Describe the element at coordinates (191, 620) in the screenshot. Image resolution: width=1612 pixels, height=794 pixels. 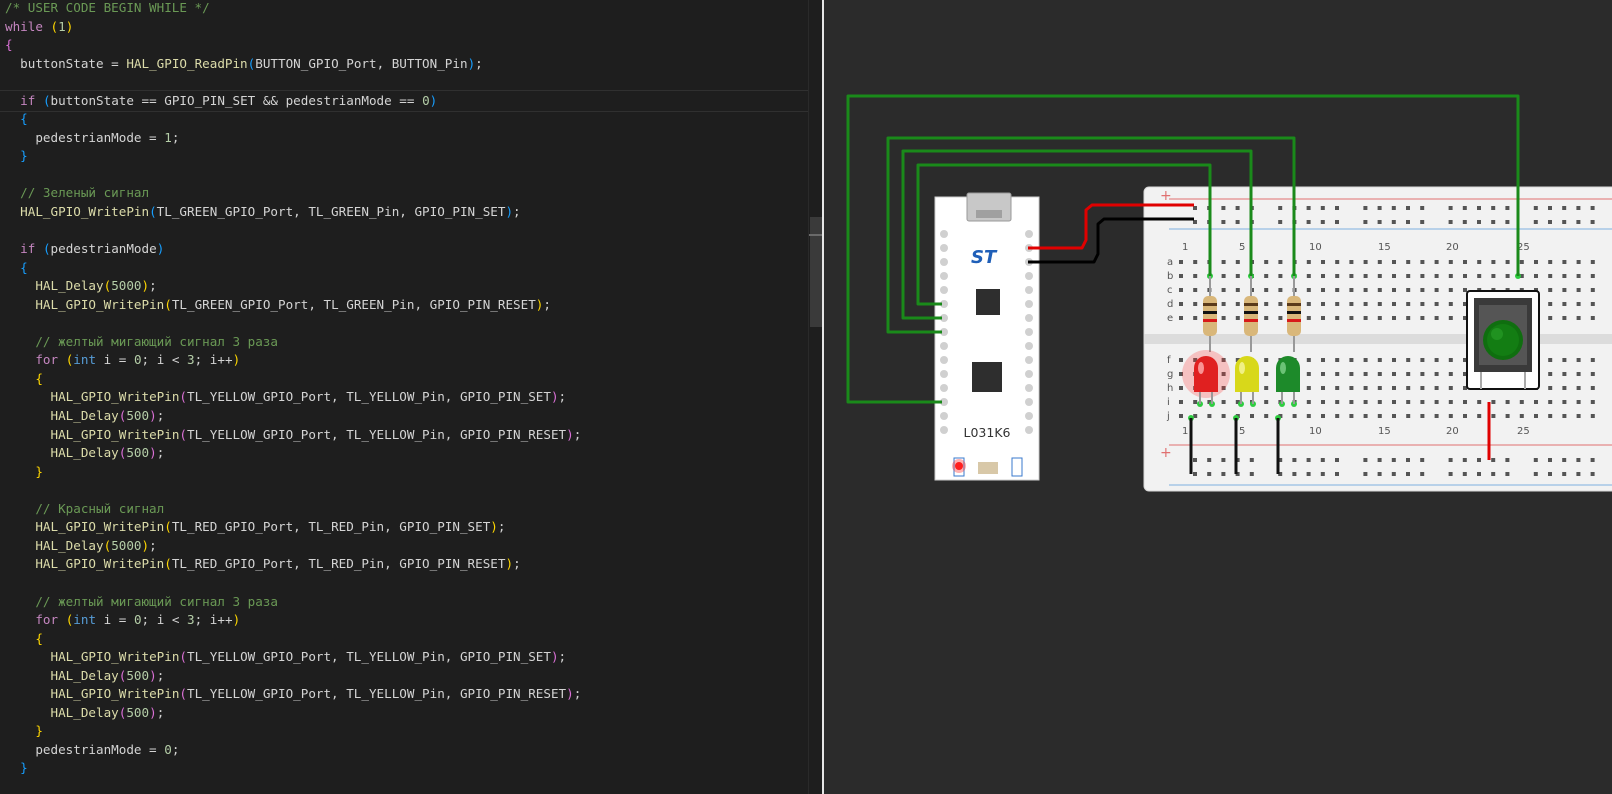
I see `code-token: 3` at that location.